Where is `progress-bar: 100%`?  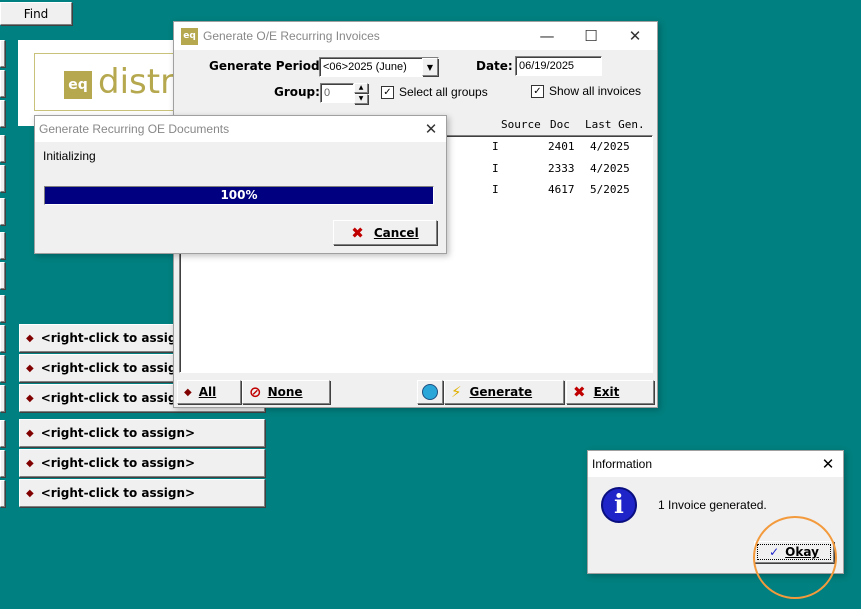
progress-bar: 100% is located at coordinates (239, 195).